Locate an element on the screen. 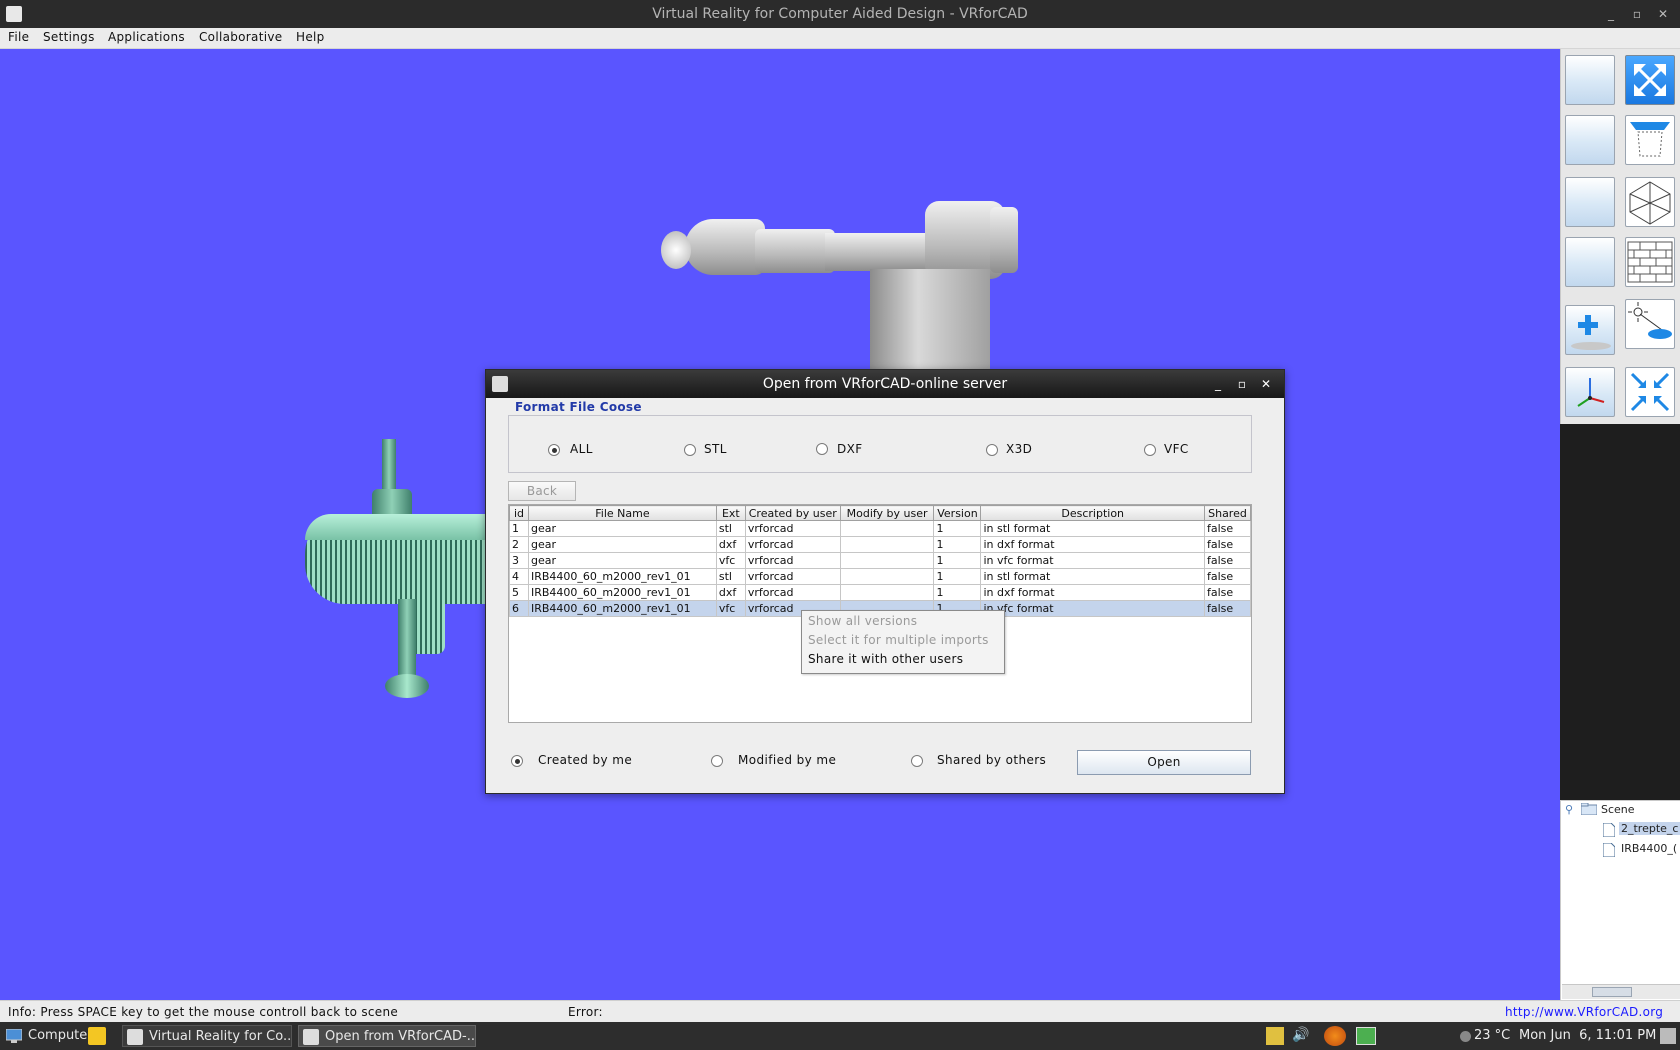 The image size is (1680, 1050). menu-collaborative: Collaborative is located at coordinates (240, 37).